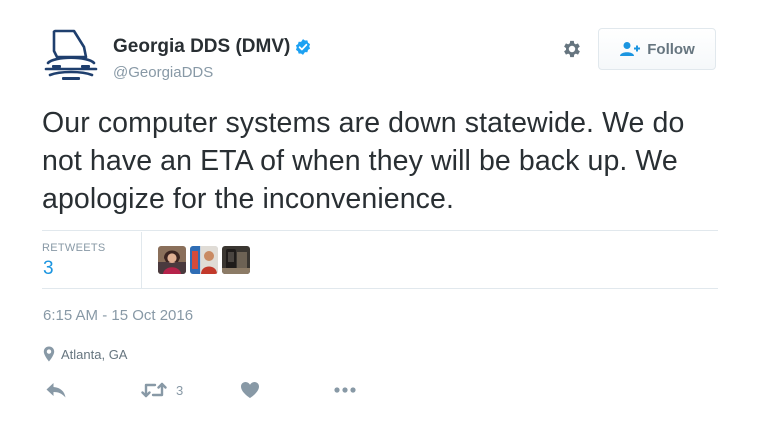  I want to click on account-name-text: Georgia DDS (DMV), so click(202, 46).